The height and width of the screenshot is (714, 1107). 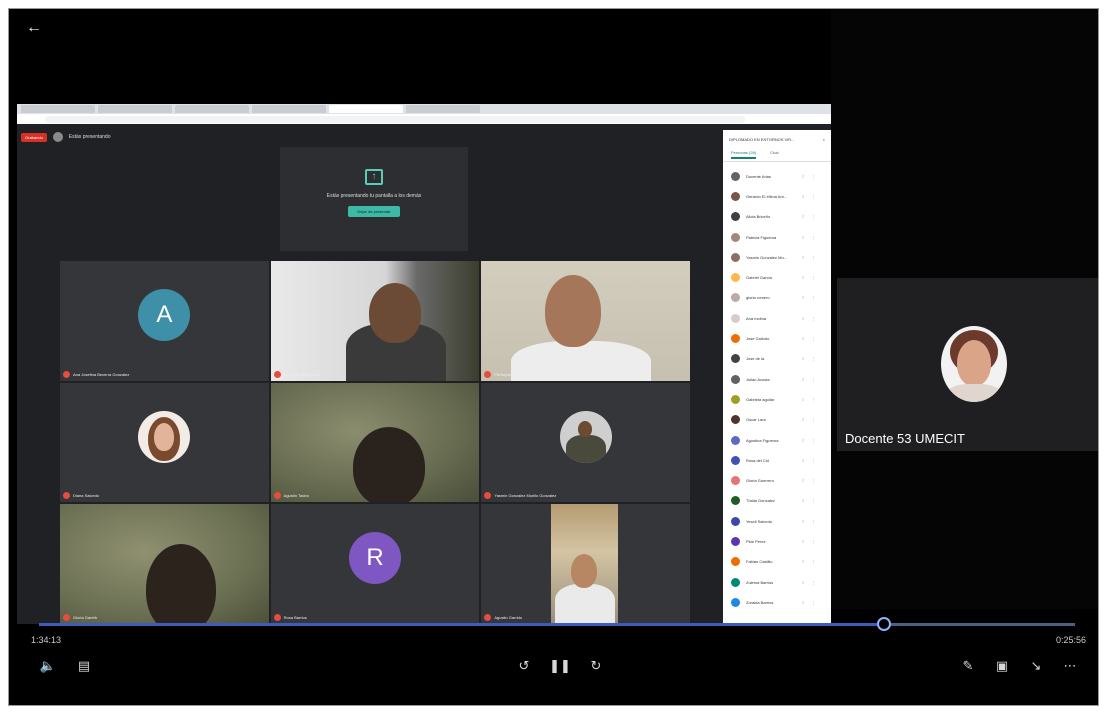 What do you see at coordinates (884, 624) in the screenshot?
I see `seek-handle` at bounding box center [884, 624].